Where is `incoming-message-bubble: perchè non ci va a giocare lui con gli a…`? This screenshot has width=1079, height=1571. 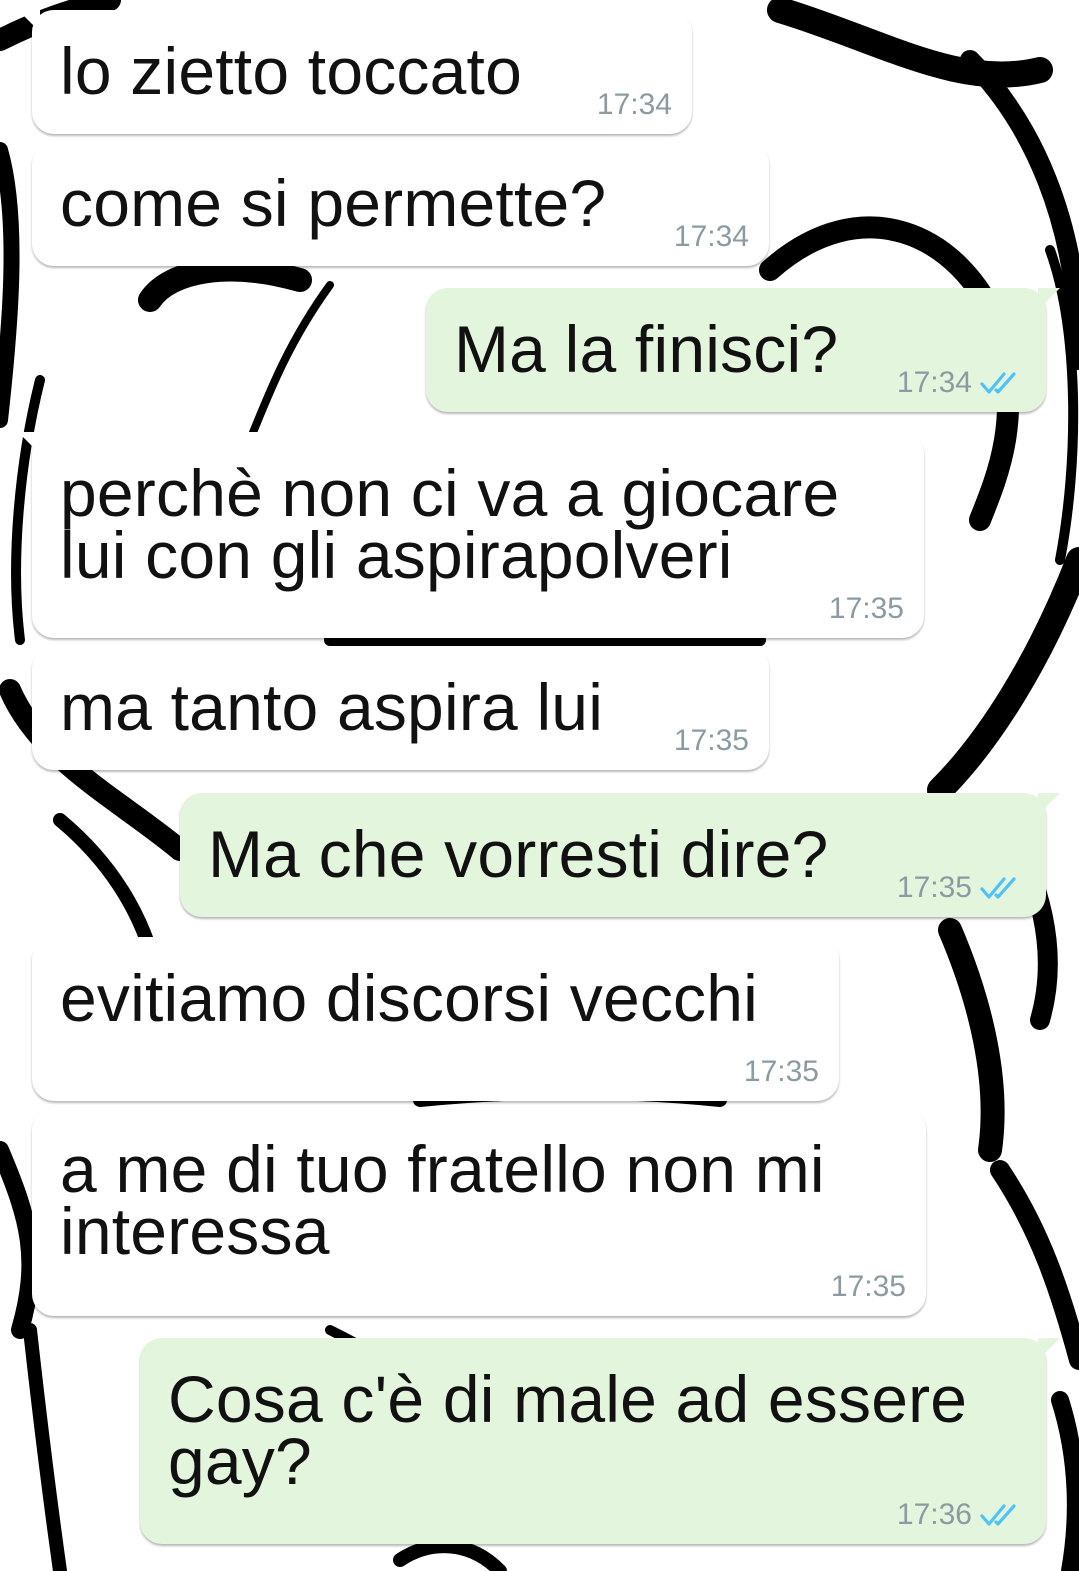 incoming-message-bubble: perchè non ci va a giocare lui con gli a… is located at coordinates (471, 535).